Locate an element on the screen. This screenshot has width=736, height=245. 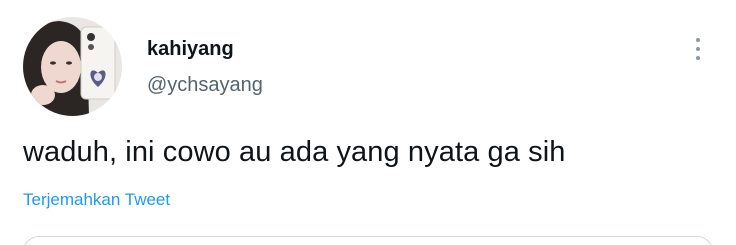
avatar-image is located at coordinates (72, 66).